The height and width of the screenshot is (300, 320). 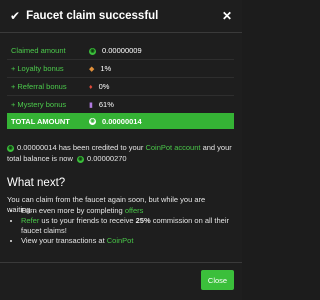 I want to click on loyalty-bonus-label: Loyalty bonus, so click(x=40, y=68).